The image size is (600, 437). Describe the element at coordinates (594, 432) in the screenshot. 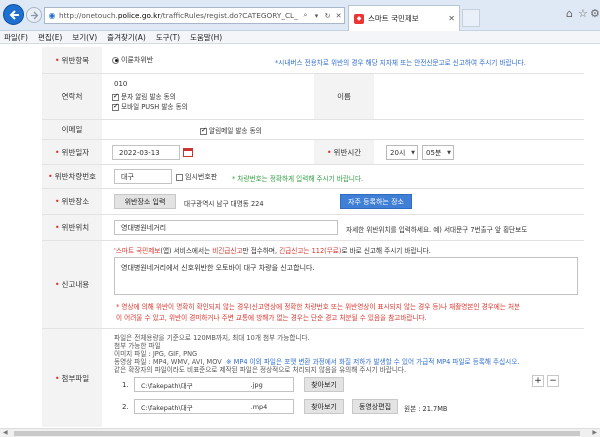

I see `scroll-right-icon: ▶` at that location.